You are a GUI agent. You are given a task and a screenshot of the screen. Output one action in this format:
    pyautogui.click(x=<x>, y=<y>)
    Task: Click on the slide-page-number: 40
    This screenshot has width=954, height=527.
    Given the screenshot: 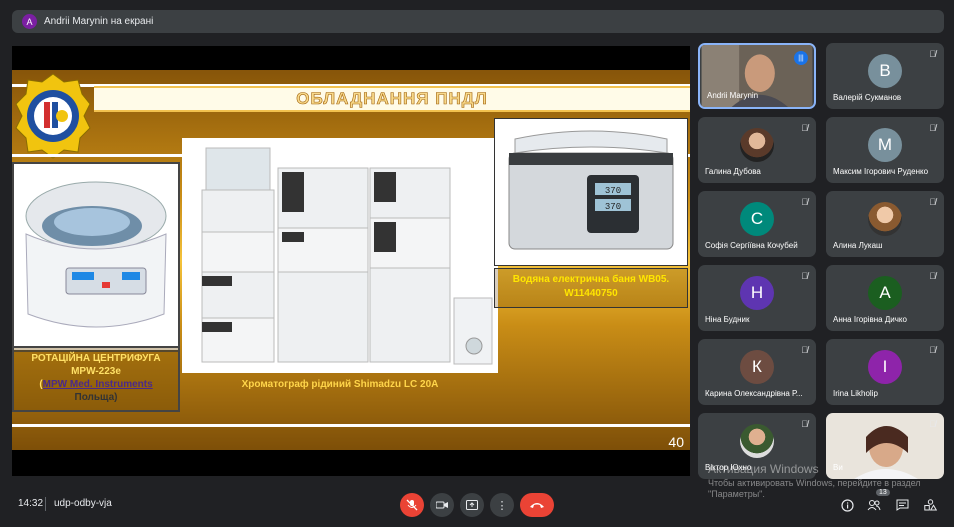 What is the action you would take?
    pyautogui.click(x=676, y=442)
    